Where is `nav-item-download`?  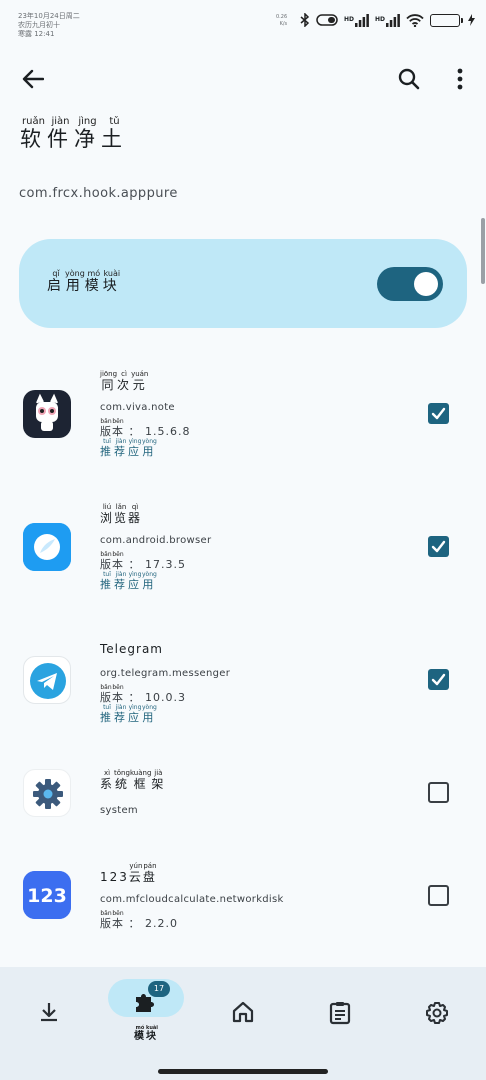 nav-item-download is located at coordinates (49, 1016).